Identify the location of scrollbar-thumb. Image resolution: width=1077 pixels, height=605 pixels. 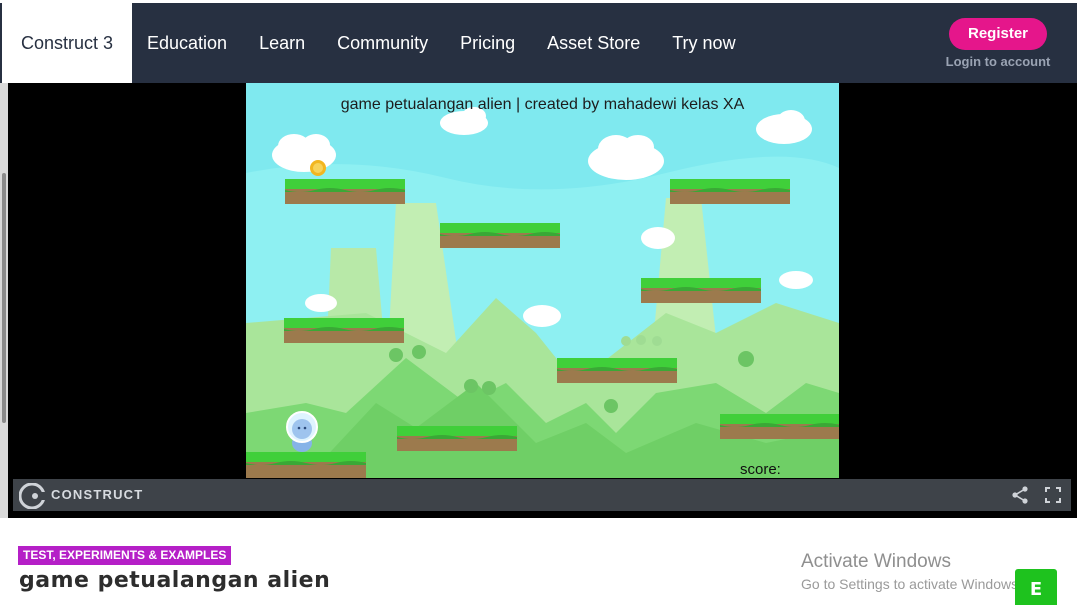
(4, 298).